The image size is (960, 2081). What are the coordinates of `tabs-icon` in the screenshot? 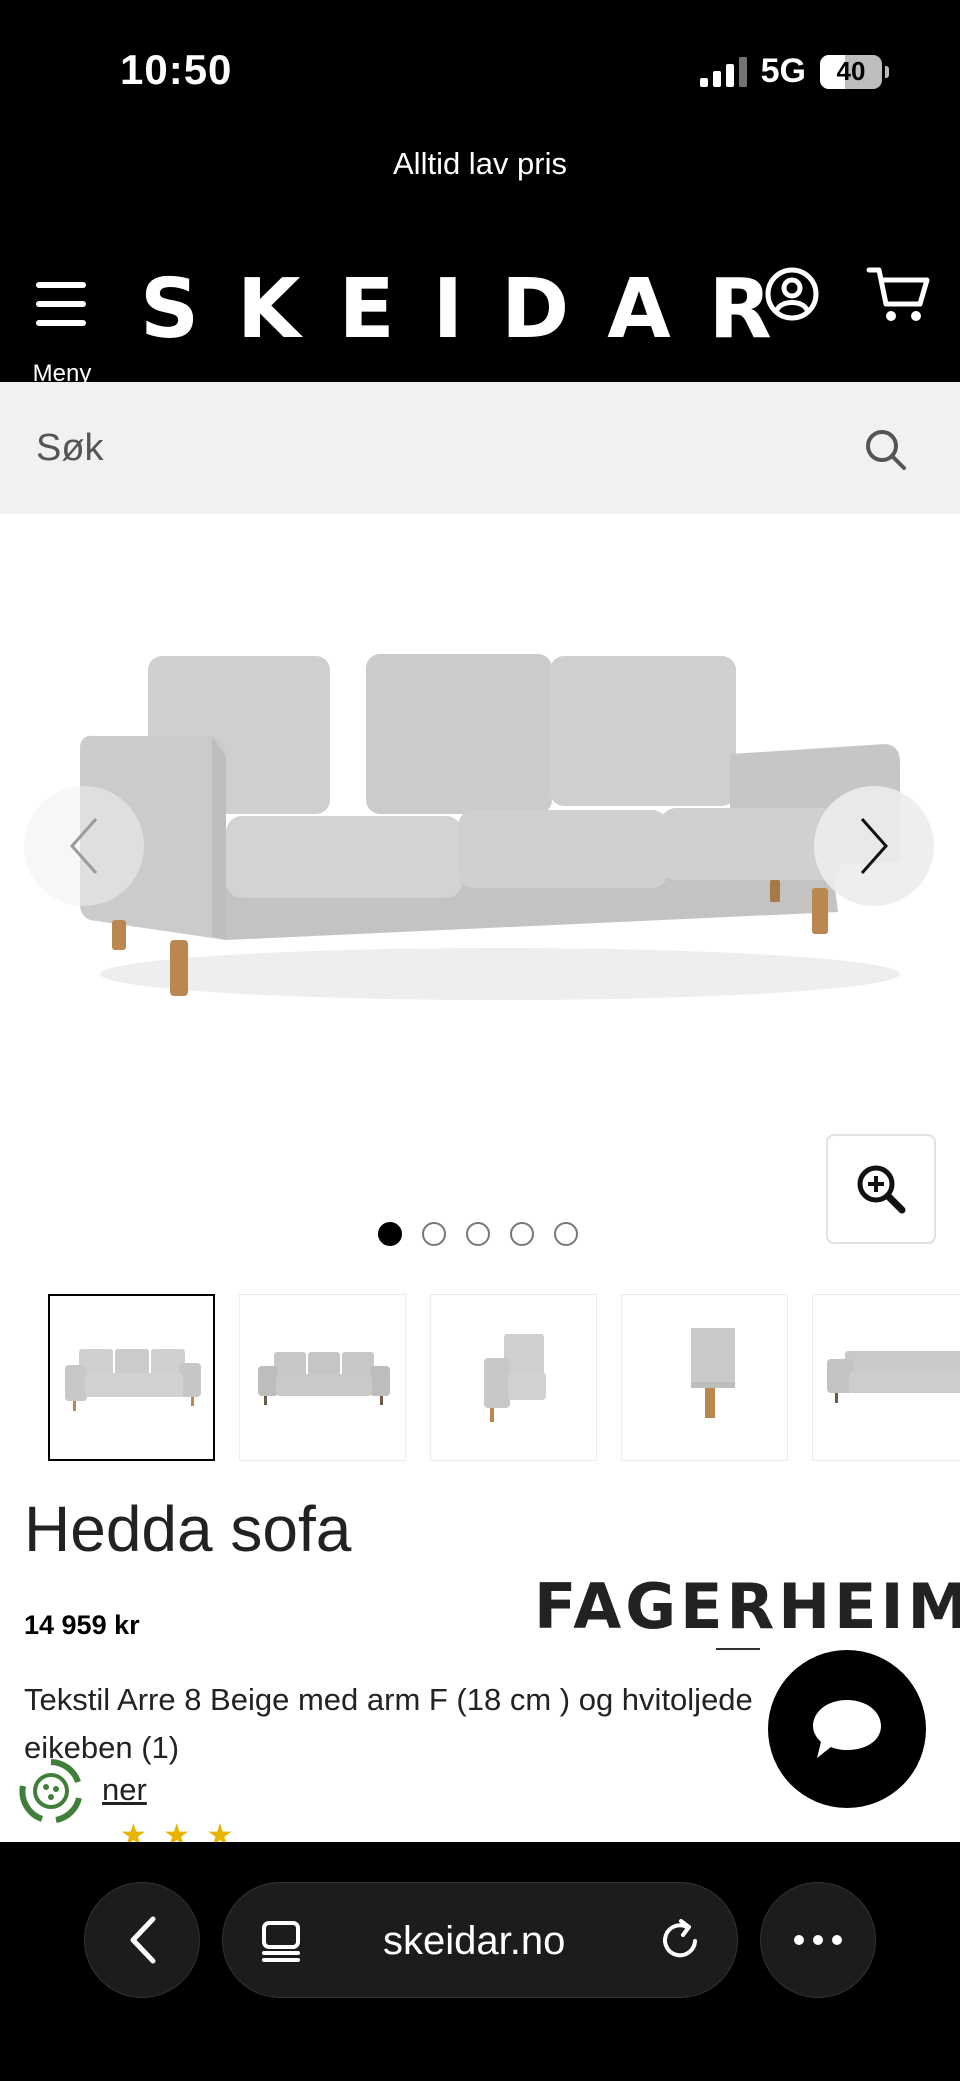 It's located at (281, 1941).